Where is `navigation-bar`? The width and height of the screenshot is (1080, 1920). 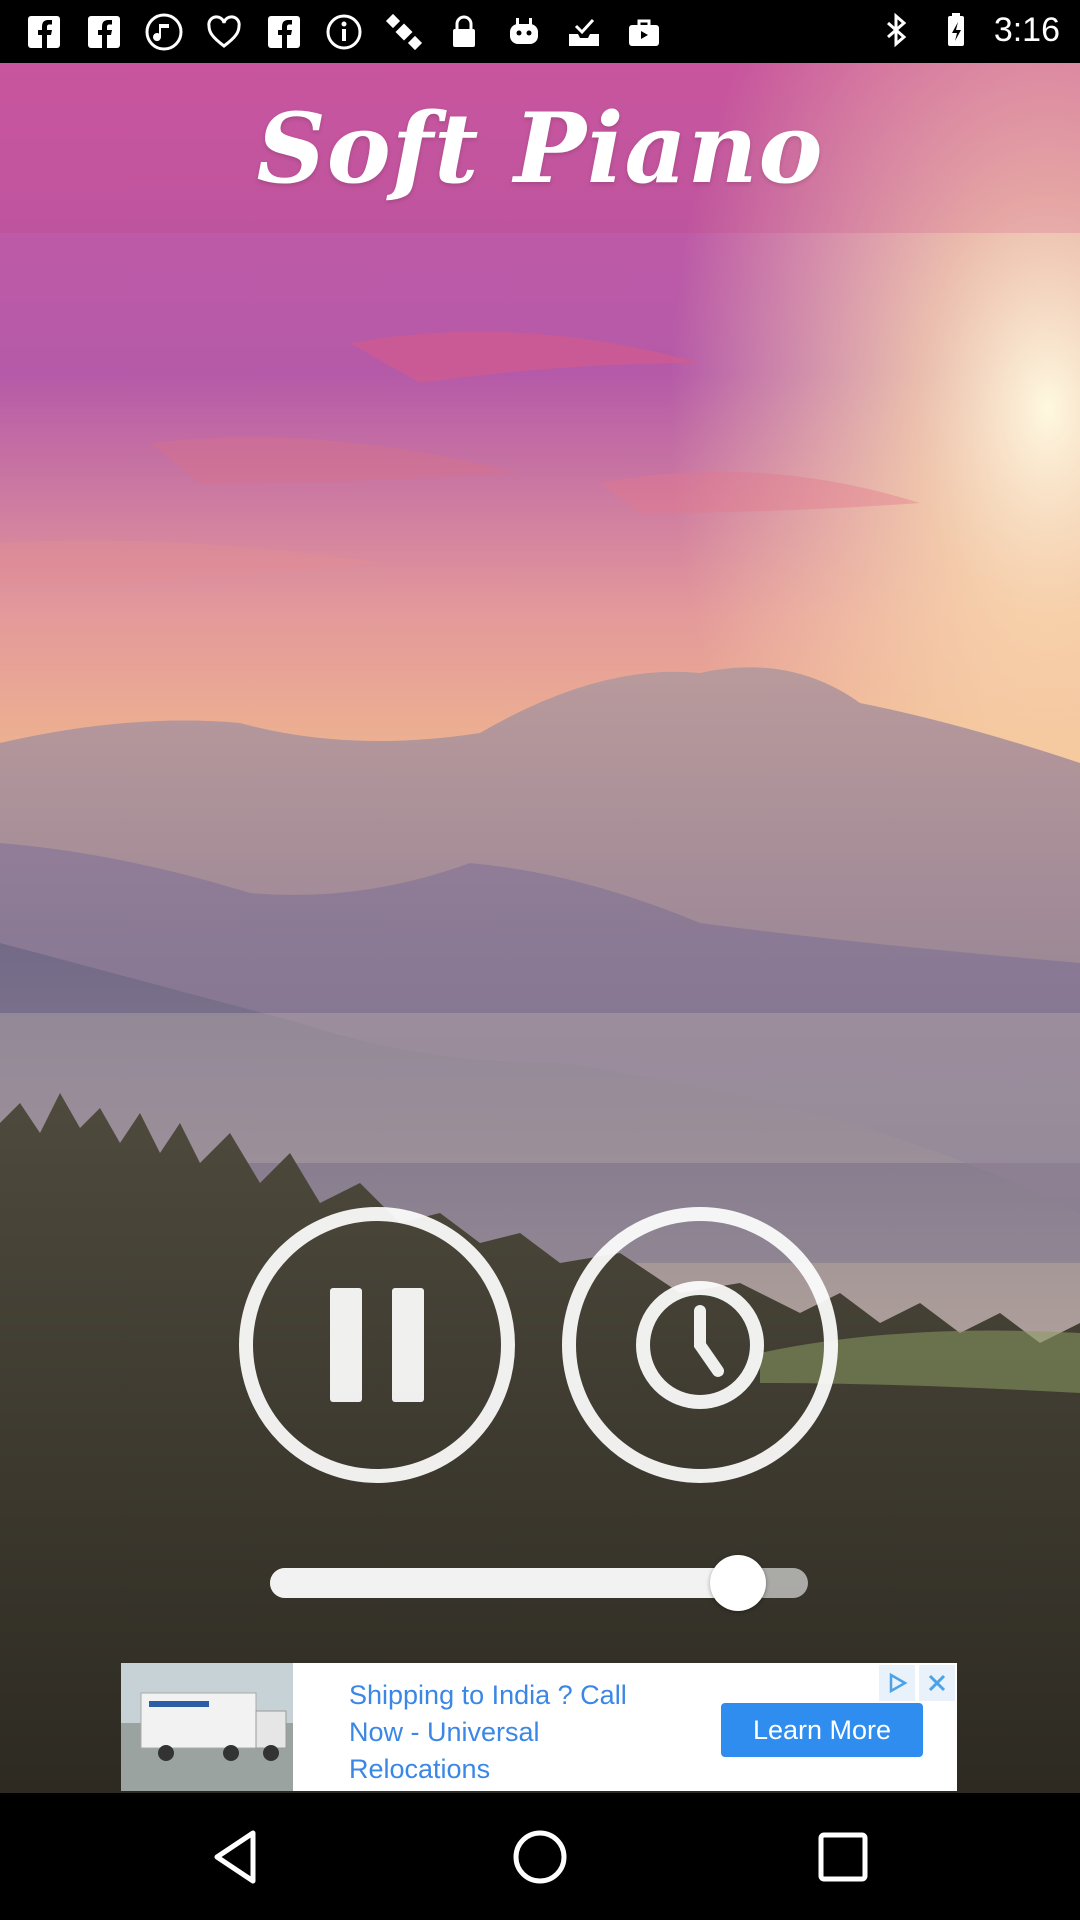
navigation-bar is located at coordinates (540, 1856).